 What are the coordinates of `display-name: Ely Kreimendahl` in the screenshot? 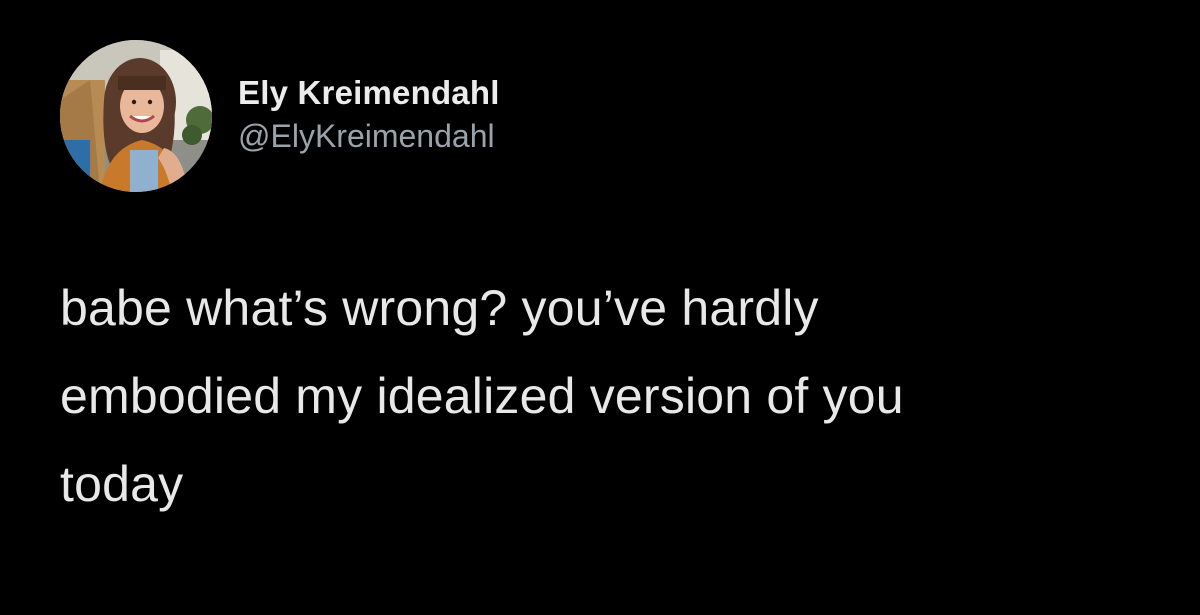 It's located at (369, 93).